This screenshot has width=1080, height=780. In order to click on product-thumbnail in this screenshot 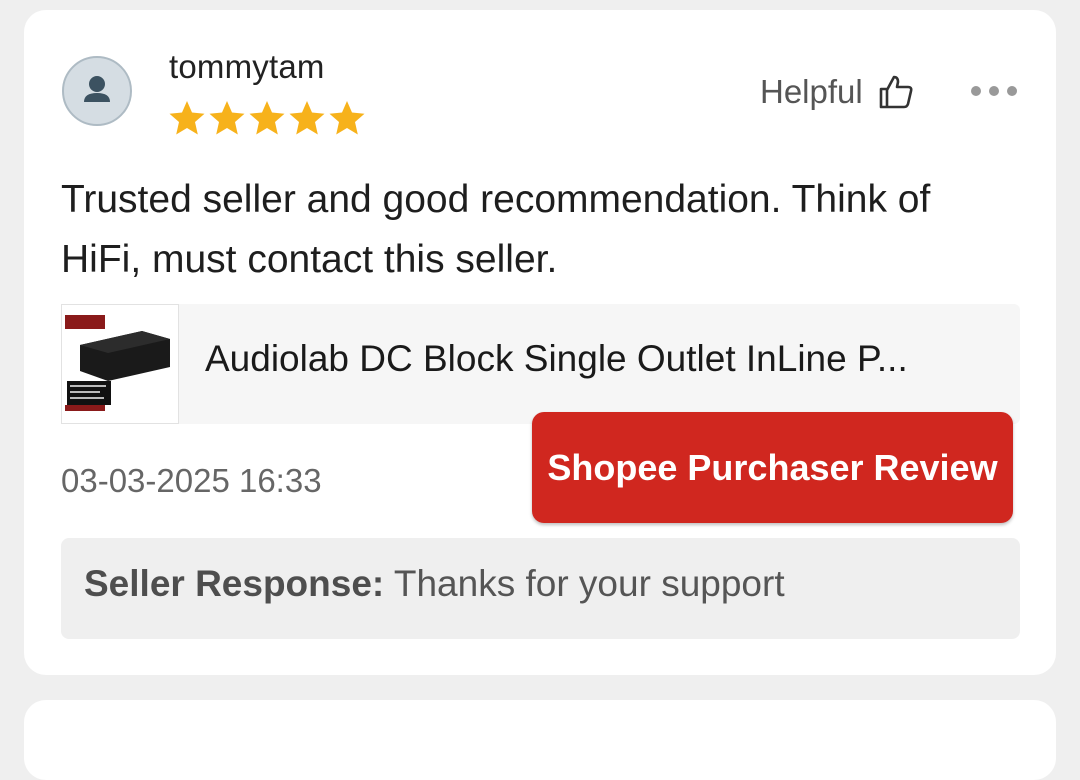, I will do `click(120, 364)`.